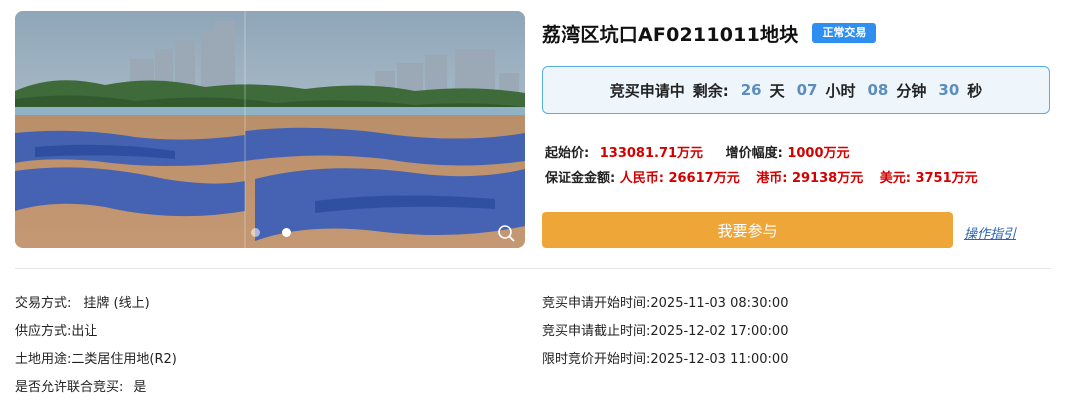  What do you see at coordinates (878, 90) in the screenshot?
I see `countdown-minutes: 08` at bounding box center [878, 90].